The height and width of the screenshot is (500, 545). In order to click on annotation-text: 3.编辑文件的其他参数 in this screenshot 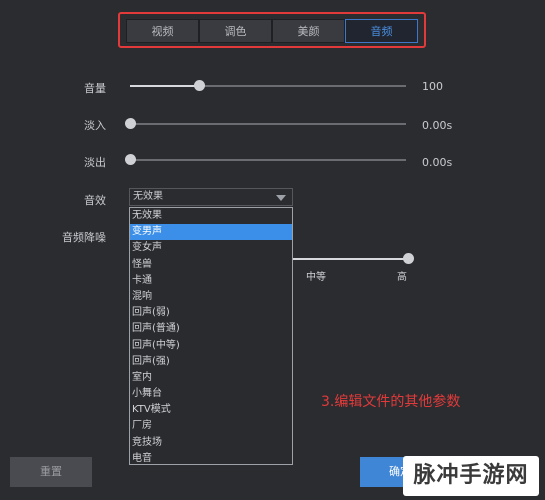, I will do `click(391, 402)`.